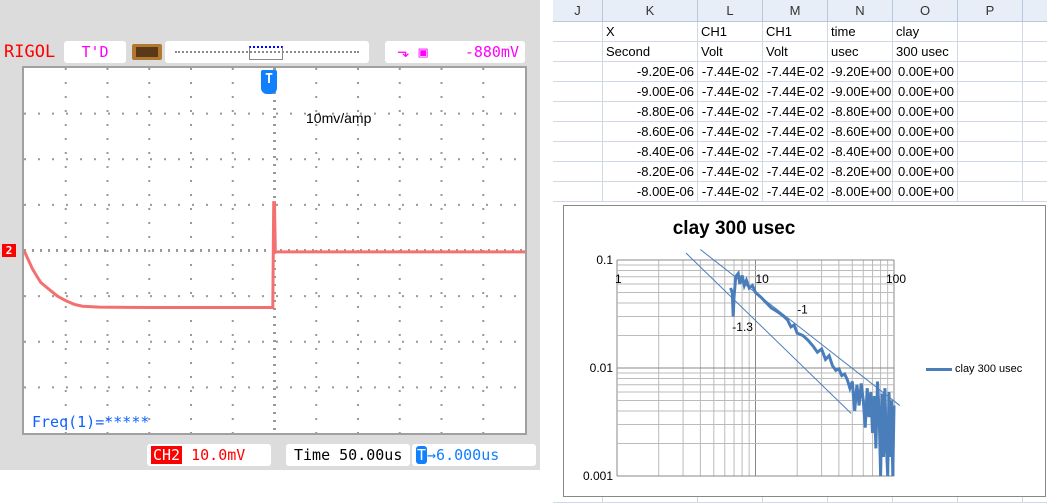 The width and height of the screenshot is (1047, 503). What do you see at coordinates (650, 132) in the screenshot?
I see `cell: -8.60E-06` at bounding box center [650, 132].